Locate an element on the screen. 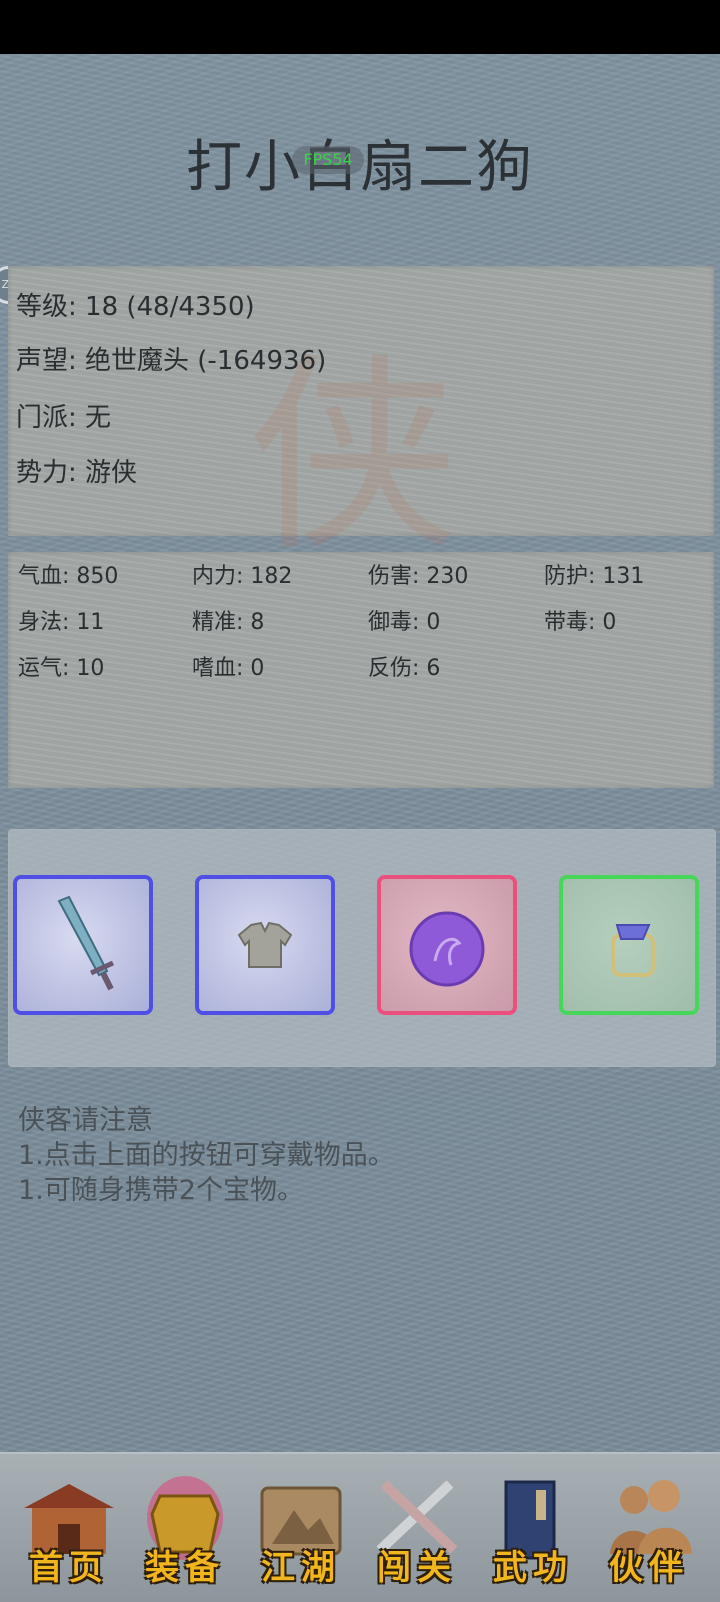  nav-equipment-label: 装备 is located at coordinates (185, 1568).